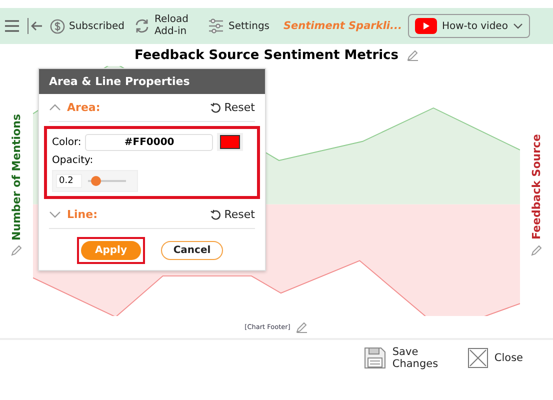 This screenshot has width=553, height=400. What do you see at coordinates (478, 358) in the screenshot?
I see `close-icon` at bounding box center [478, 358].